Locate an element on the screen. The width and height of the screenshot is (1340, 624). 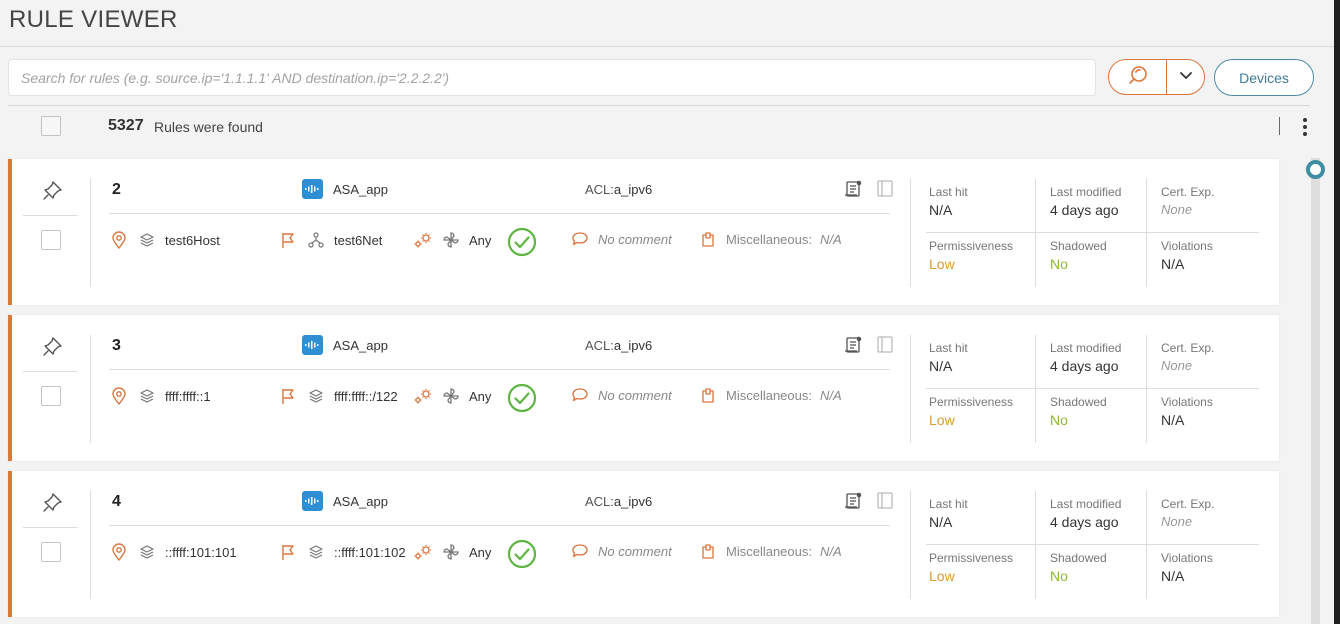
destination-value: ::ffff:101:102 is located at coordinates (370, 552).